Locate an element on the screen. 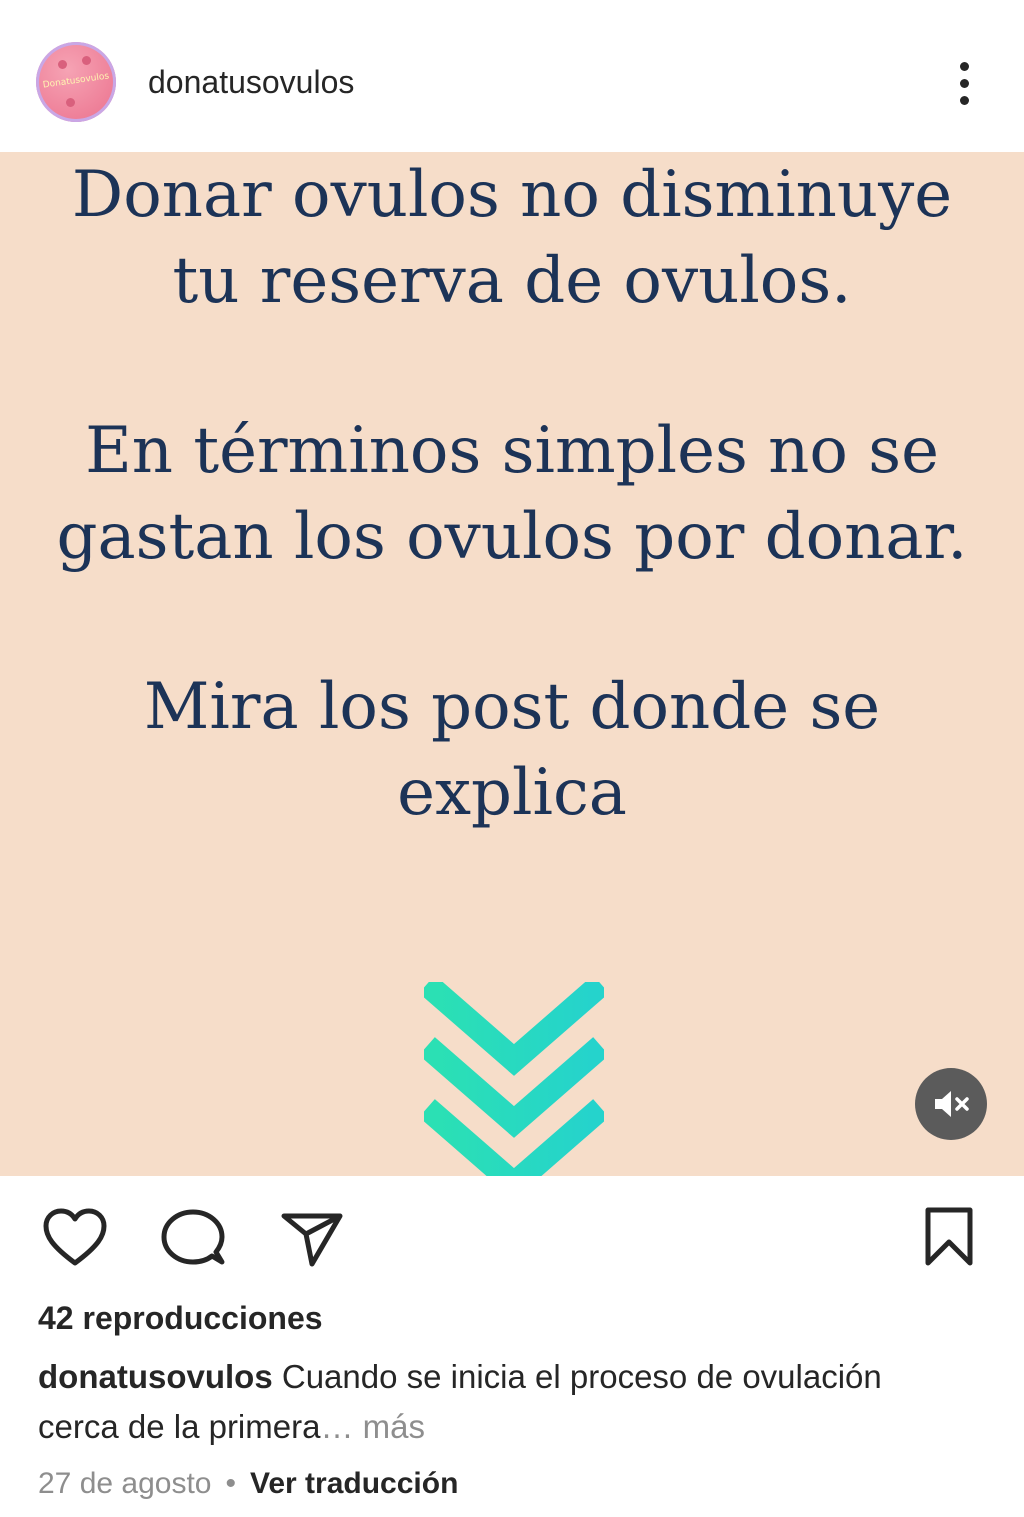 This screenshot has width=1024, height=1517. caption-text-2: cerca de la primera is located at coordinates (179, 1426).